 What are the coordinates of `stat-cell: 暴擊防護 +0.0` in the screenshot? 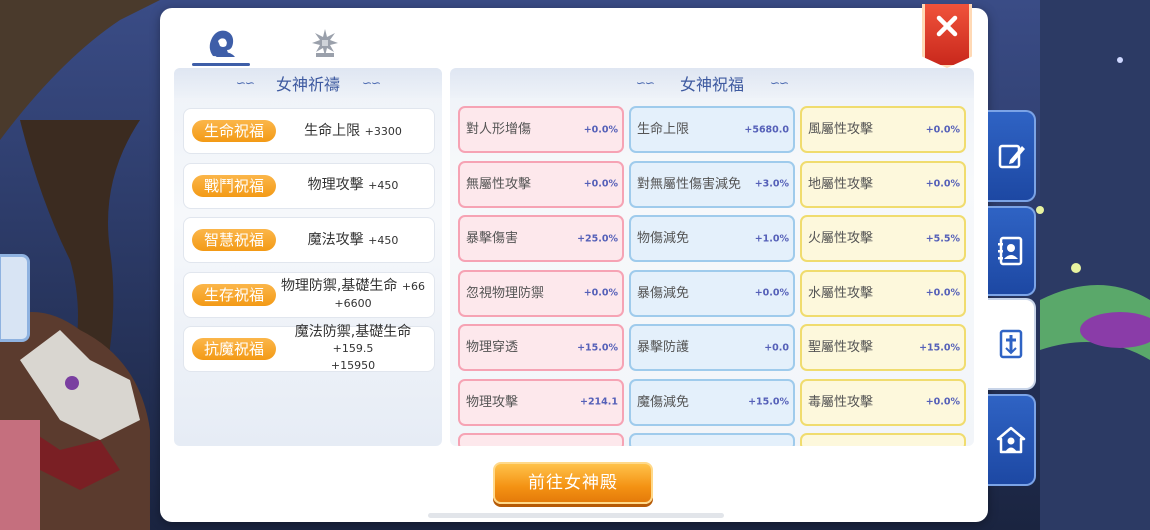 It's located at (712, 347).